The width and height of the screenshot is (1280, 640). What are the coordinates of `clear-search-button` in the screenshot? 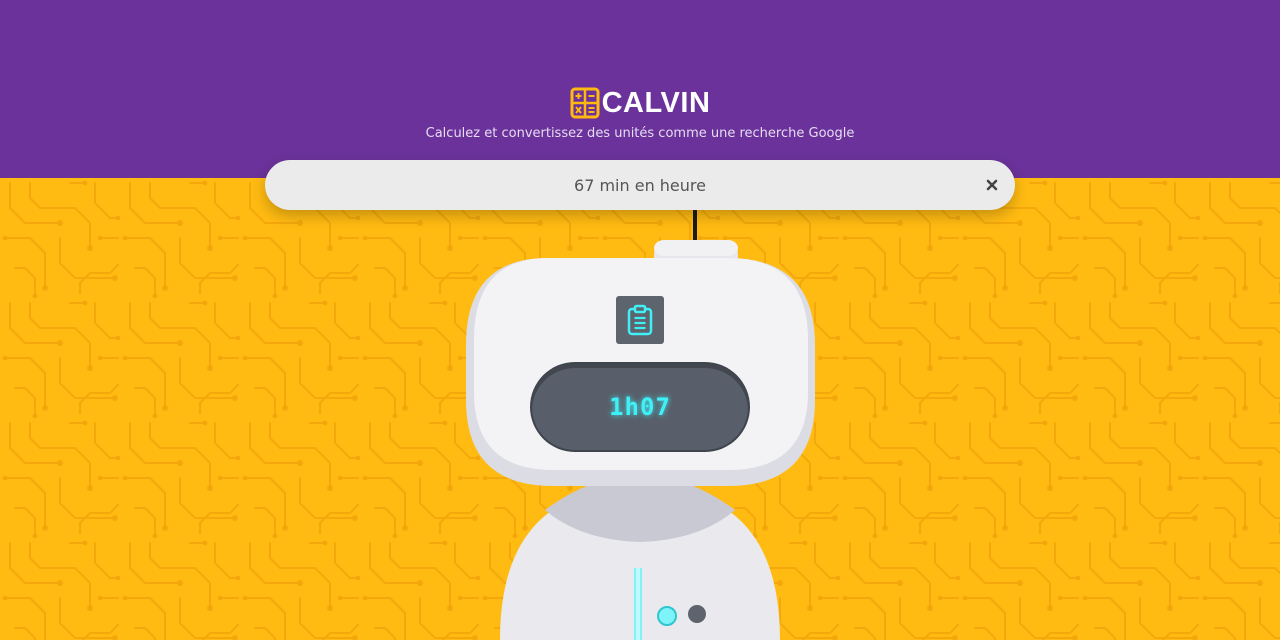 It's located at (992, 185).